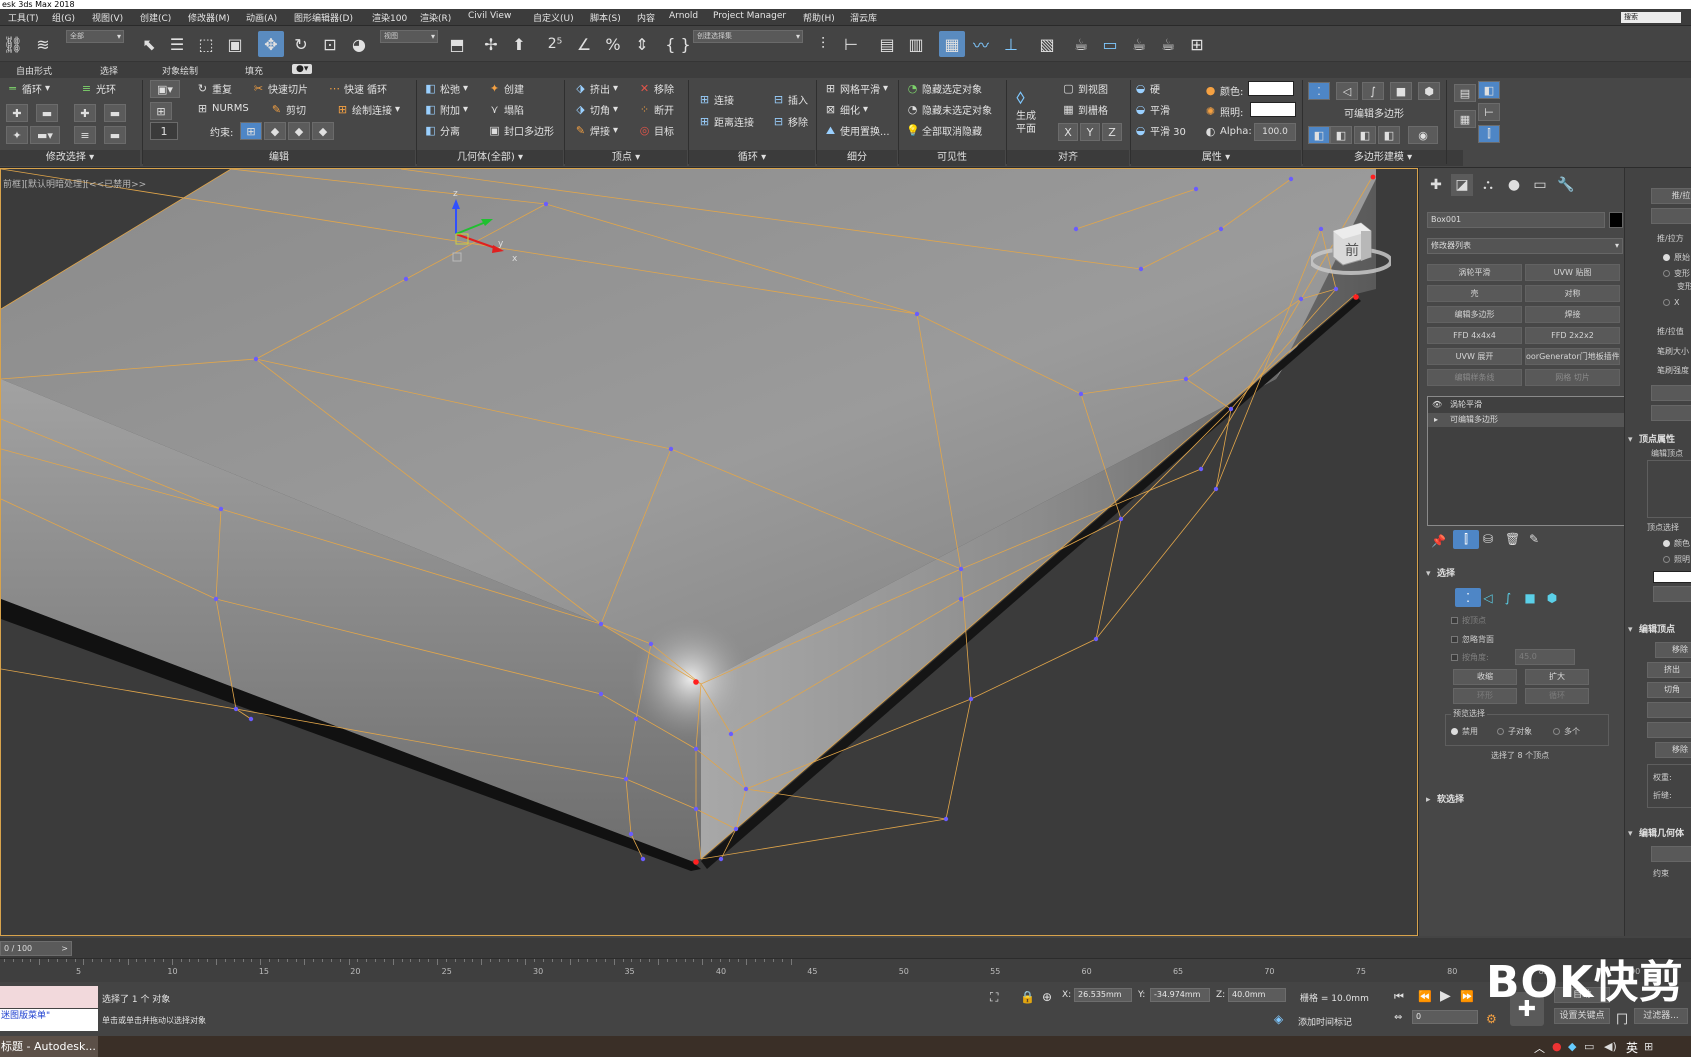  What do you see at coordinates (1572, 1046) in the screenshot?
I see `tray-app-icon: ◆` at bounding box center [1572, 1046].